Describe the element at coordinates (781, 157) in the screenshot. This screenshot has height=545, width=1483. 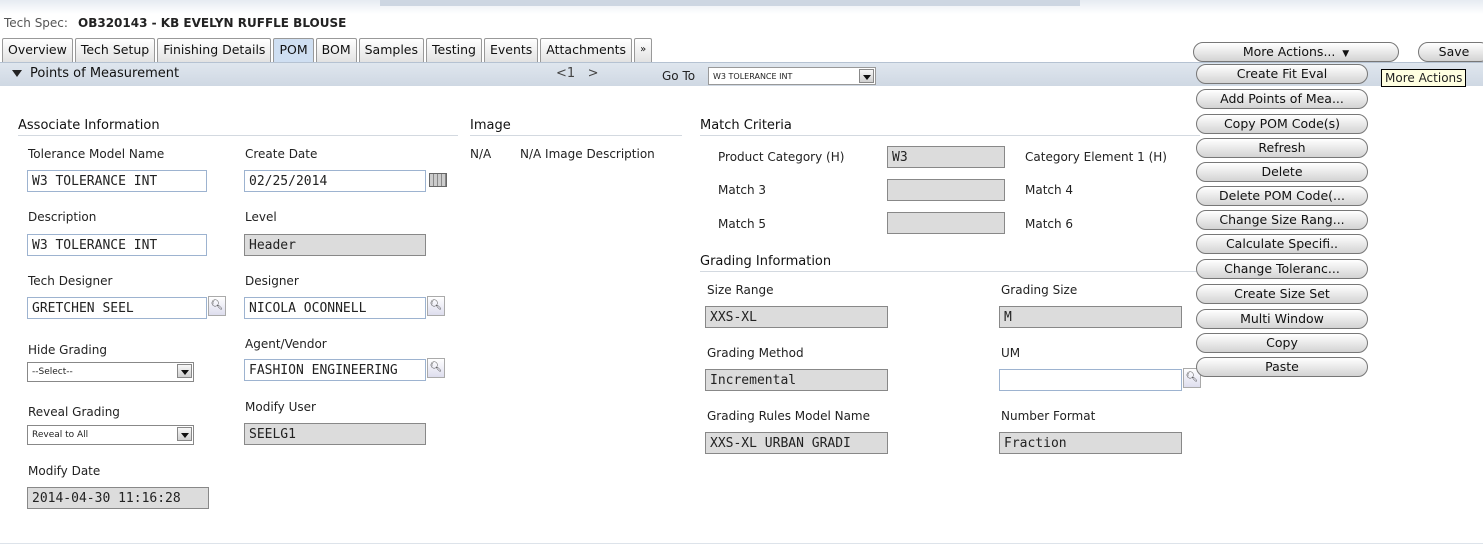
I see `product-category-label: Product Category (H)` at that location.